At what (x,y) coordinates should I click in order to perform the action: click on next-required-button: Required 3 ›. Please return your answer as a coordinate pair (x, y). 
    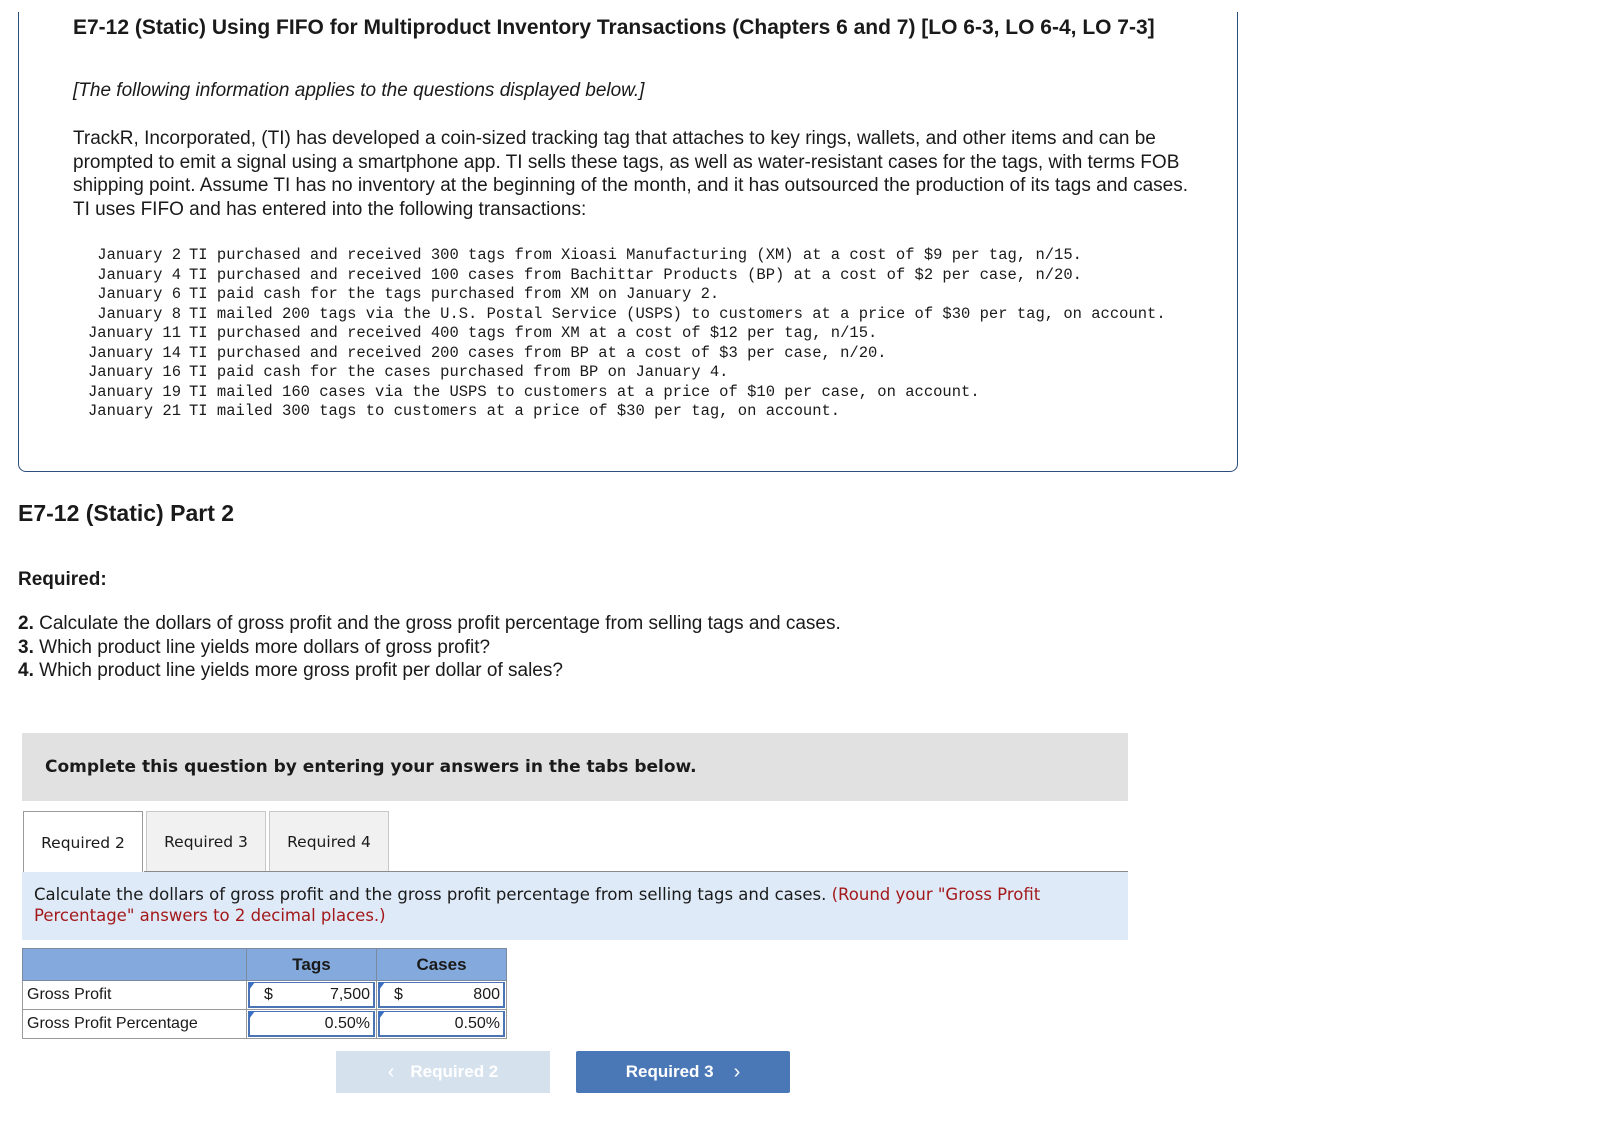
    Looking at the image, I should click on (683, 1072).